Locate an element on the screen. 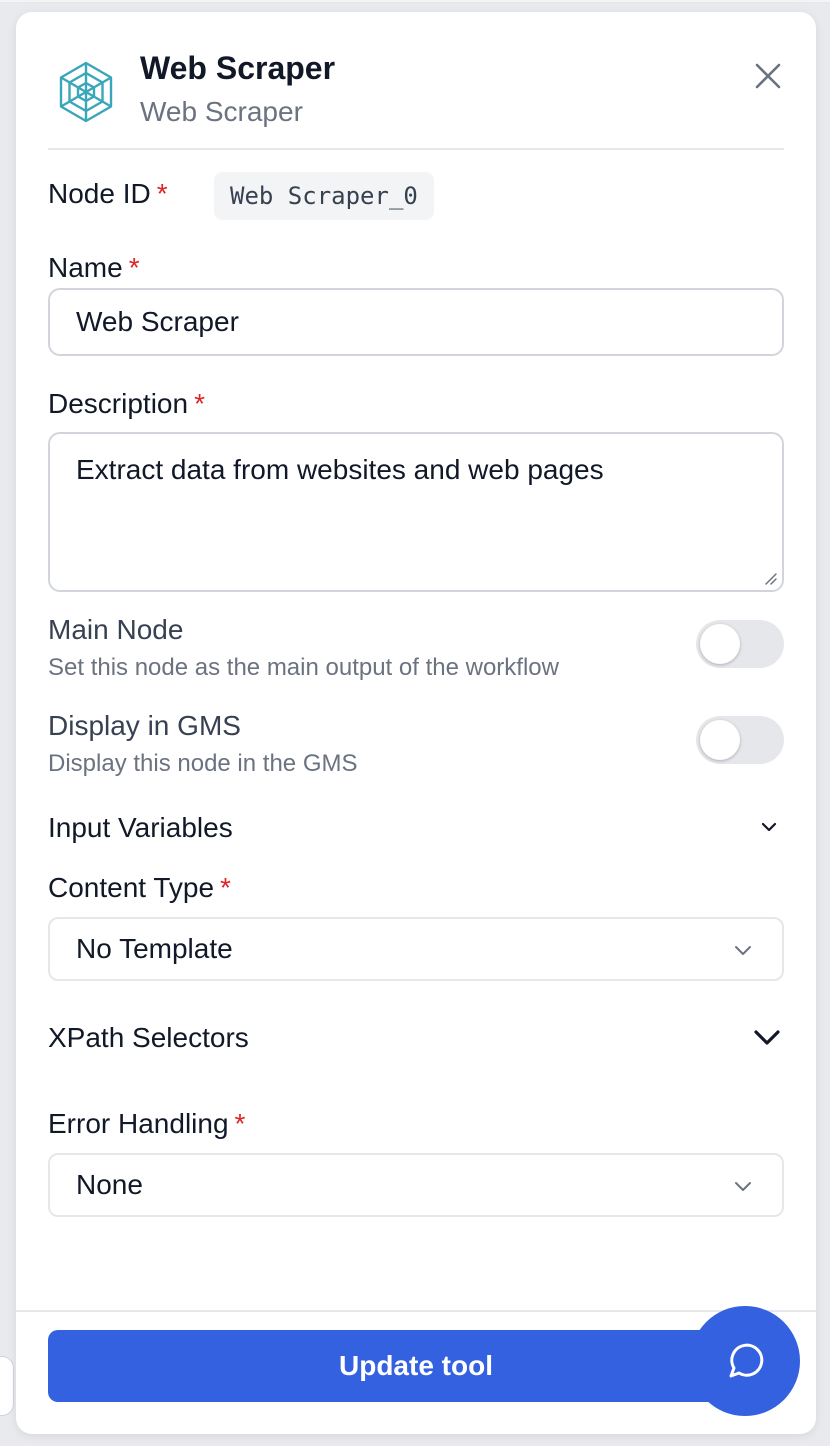 The height and width of the screenshot is (1446, 830). content-type-label: Content Type * is located at coordinates (139, 888).